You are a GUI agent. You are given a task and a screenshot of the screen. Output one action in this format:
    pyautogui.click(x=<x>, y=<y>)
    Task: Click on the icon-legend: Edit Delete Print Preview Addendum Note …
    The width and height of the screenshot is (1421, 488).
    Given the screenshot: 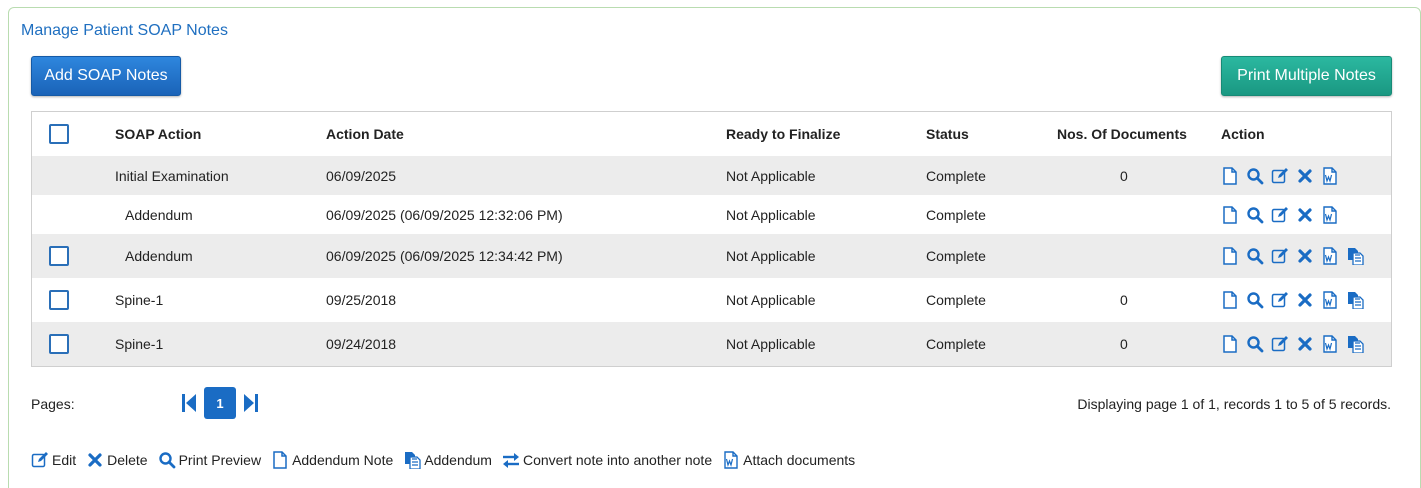 What is the action you would take?
    pyautogui.click(x=448, y=460)
    